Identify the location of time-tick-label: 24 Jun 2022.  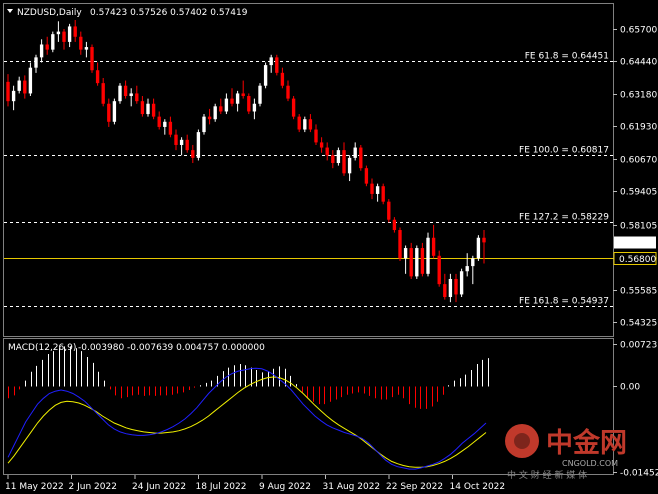
(159, 487).